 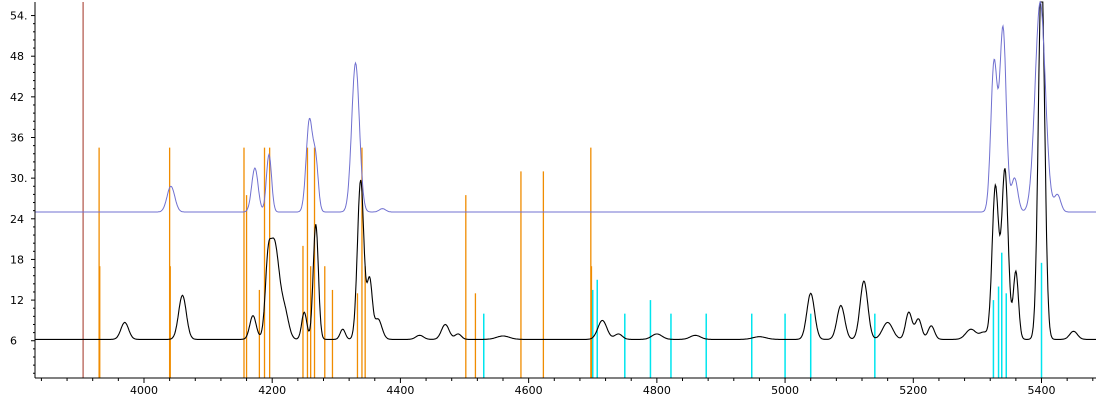 I want to click on y-tick-label-5: 36, so click(x=17, y=137).